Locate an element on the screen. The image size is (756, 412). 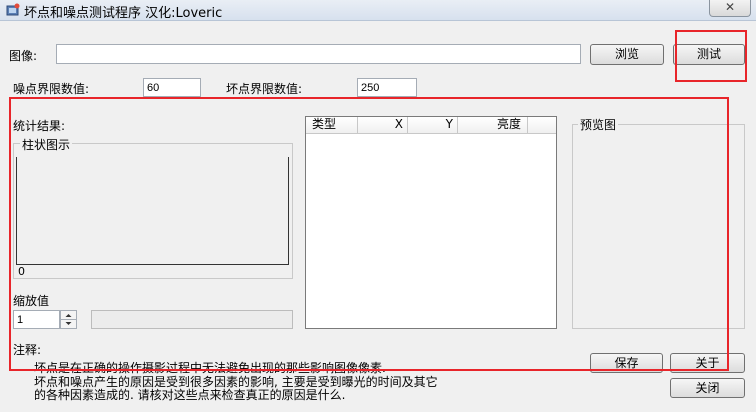
notes-line-3: 的各种因素造成的. 请核对这些点来检查真正的原因是什么. is located at coordinates (190, 395).